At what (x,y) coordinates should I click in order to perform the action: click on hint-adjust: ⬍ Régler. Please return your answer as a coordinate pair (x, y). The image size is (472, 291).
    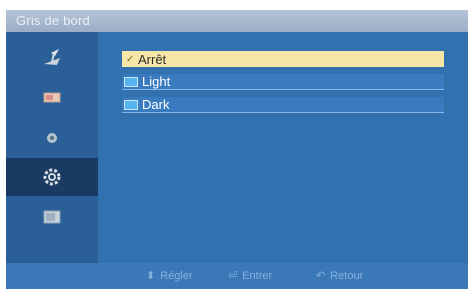
    Looking at the image, I should click on (169, 276).